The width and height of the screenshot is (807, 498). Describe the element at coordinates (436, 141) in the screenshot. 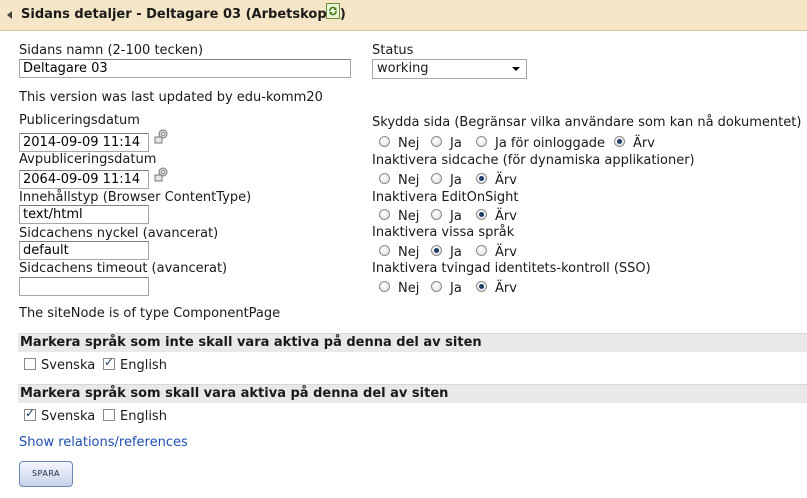

I see `protect-radio-yes` at that location.